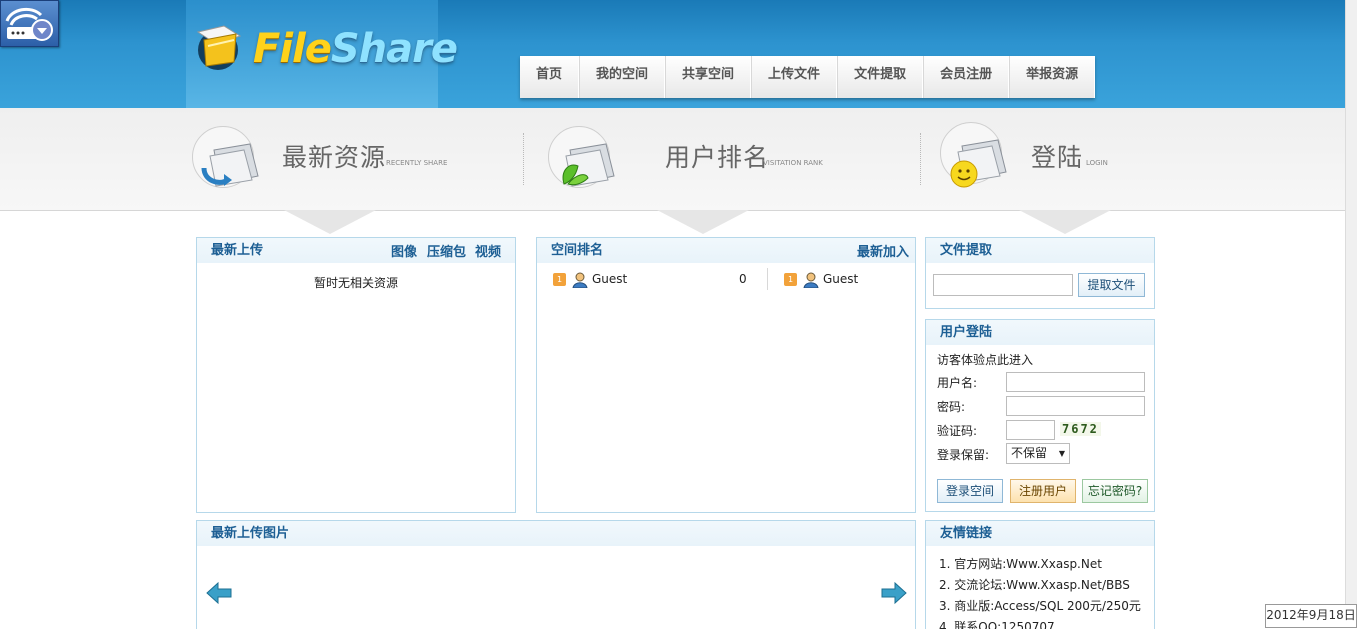 The height and width of the screenshot is (629, 1357). I want to click on empty-message: 暂时无相关资源, so click(355, 283).